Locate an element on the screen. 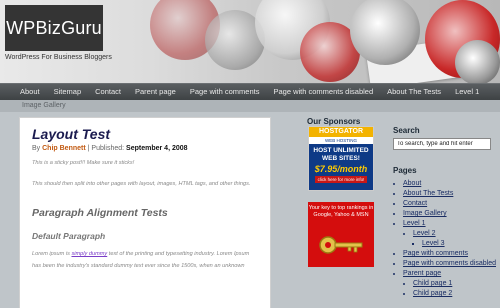  heading-paragraph-alignment: Paragraph Alignment Tests is located at coordinates (100, 213).